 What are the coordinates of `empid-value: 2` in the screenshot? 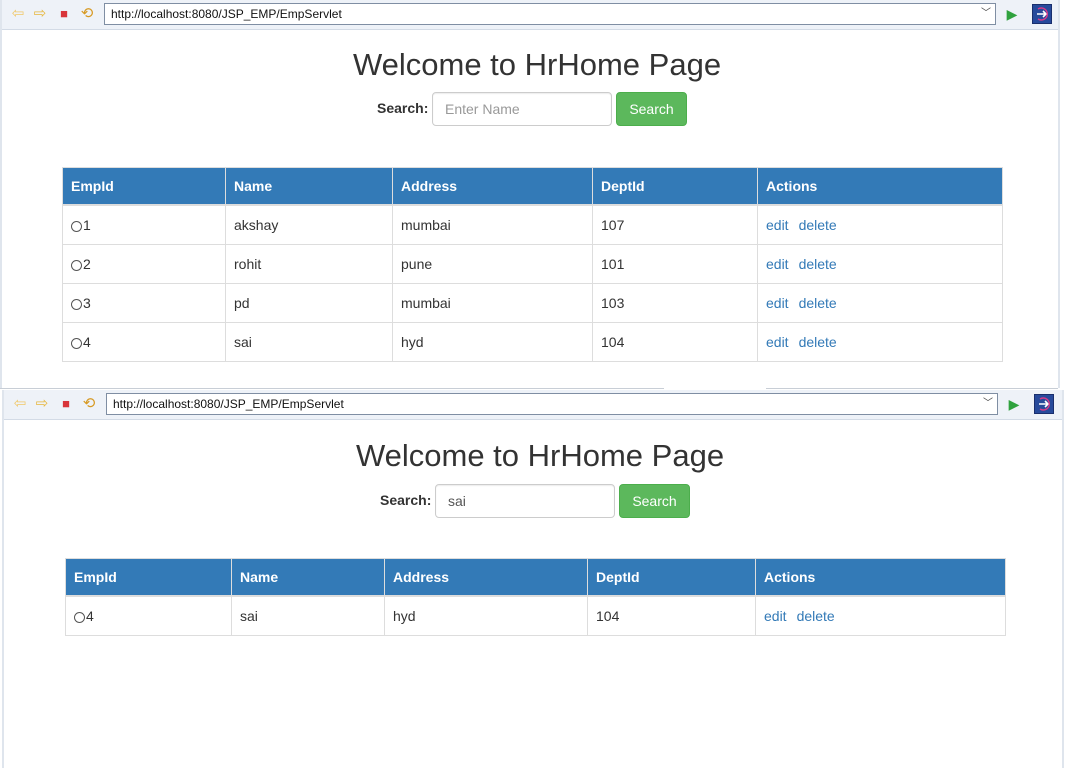 It's located at (87, 264).